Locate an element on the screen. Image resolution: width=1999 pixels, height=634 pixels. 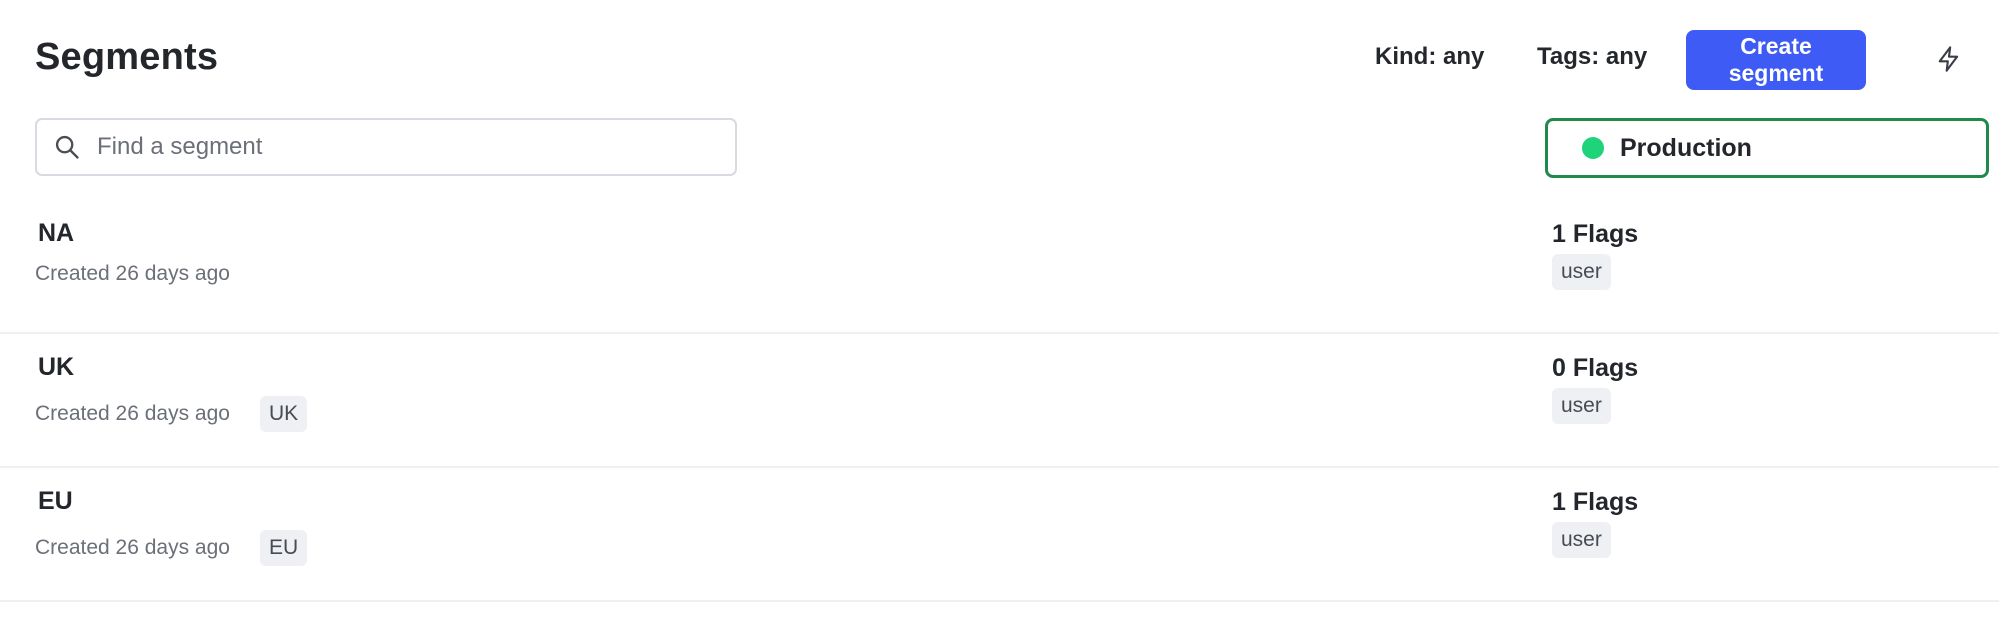
search-input is located at coordinates (397, 147).